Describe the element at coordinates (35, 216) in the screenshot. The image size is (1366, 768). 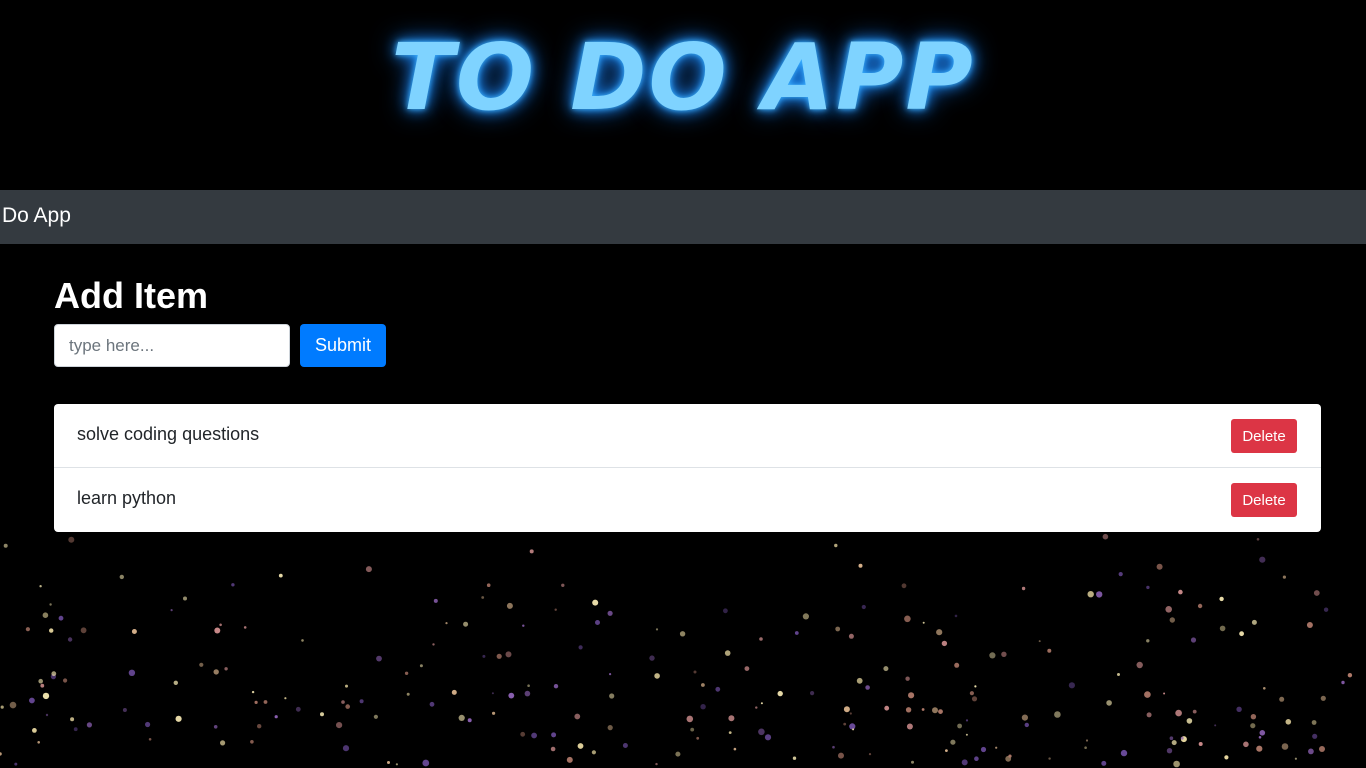
I see `navbar-brand: To Do App` at that location.